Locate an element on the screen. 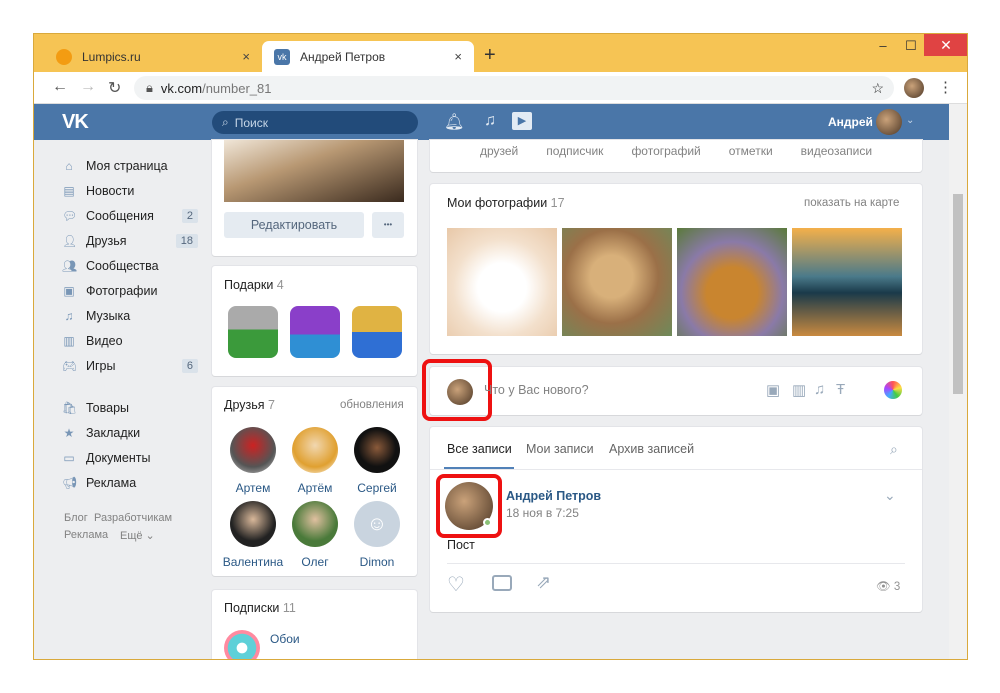 This screenshot has height=693, width=1000. tab-vk-profile: vk Андрей Петров × is located at coordinates (368, 56).